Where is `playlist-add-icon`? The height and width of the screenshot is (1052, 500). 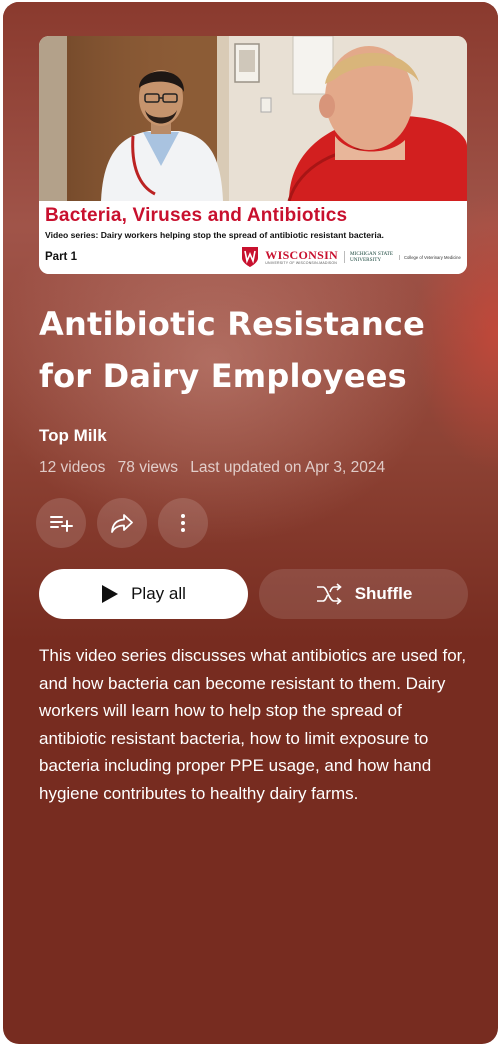
playlist-add-icon is located at coordinates (61, 524).